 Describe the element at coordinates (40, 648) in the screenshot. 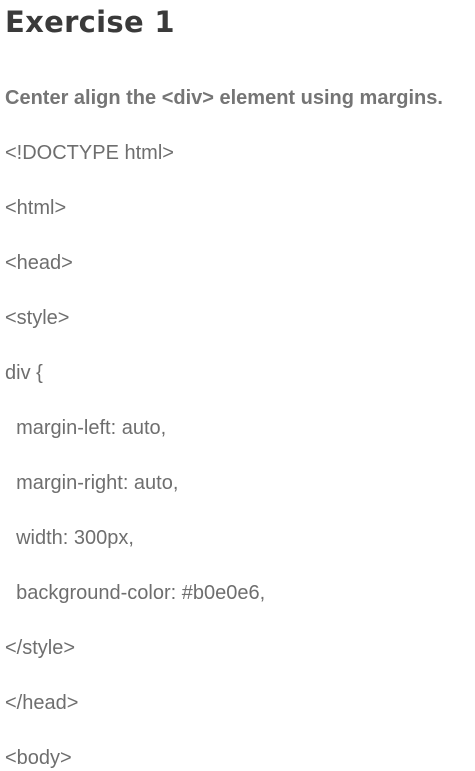

I see `code-line-style-close: </style>` at that location.